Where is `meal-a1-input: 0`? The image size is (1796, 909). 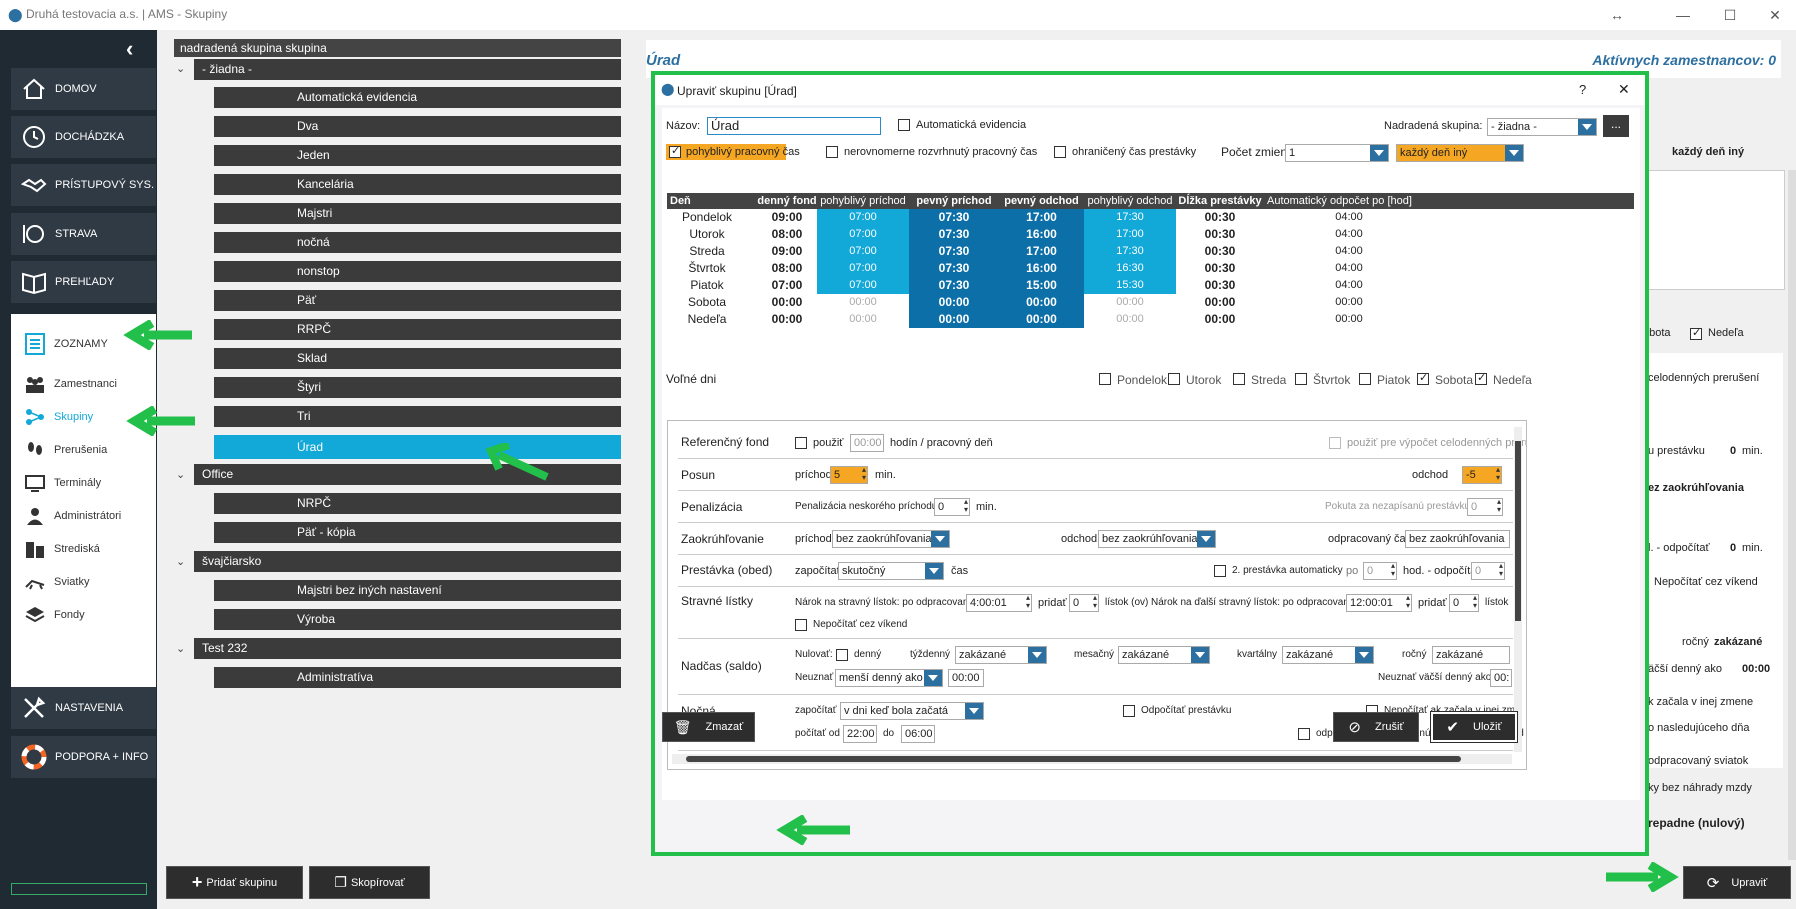
meal-a1-input: 0 is located at coordinates (1084, 603).